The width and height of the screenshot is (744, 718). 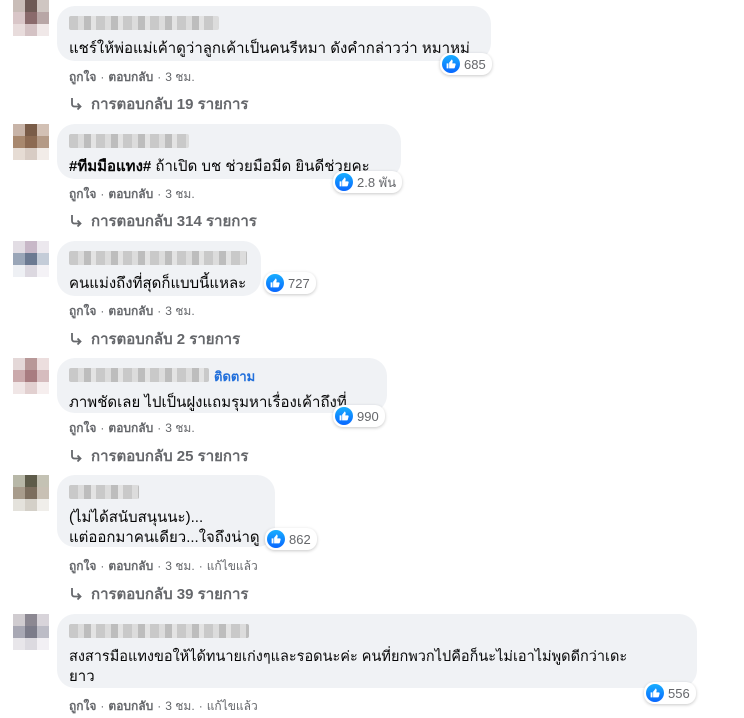 I want to click on reaction-badge: 727, so click(x=290, y=283).